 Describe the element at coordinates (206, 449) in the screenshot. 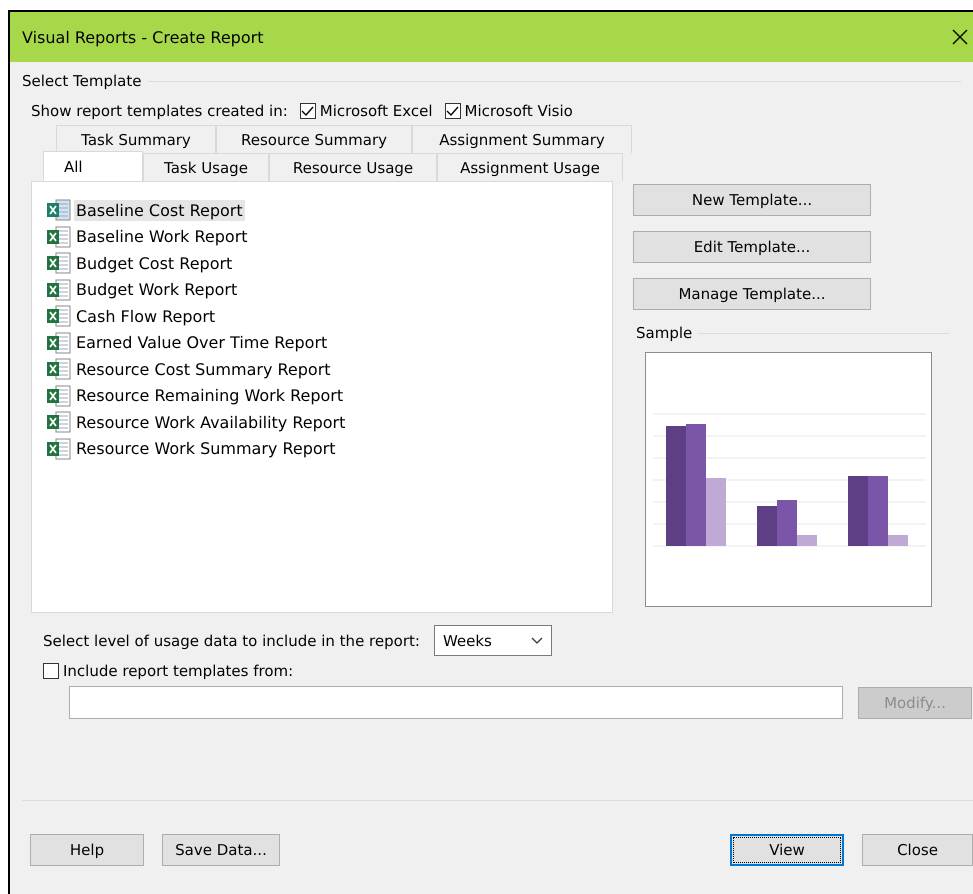

I see `template-item: Resource Work Summary Report` at that location.